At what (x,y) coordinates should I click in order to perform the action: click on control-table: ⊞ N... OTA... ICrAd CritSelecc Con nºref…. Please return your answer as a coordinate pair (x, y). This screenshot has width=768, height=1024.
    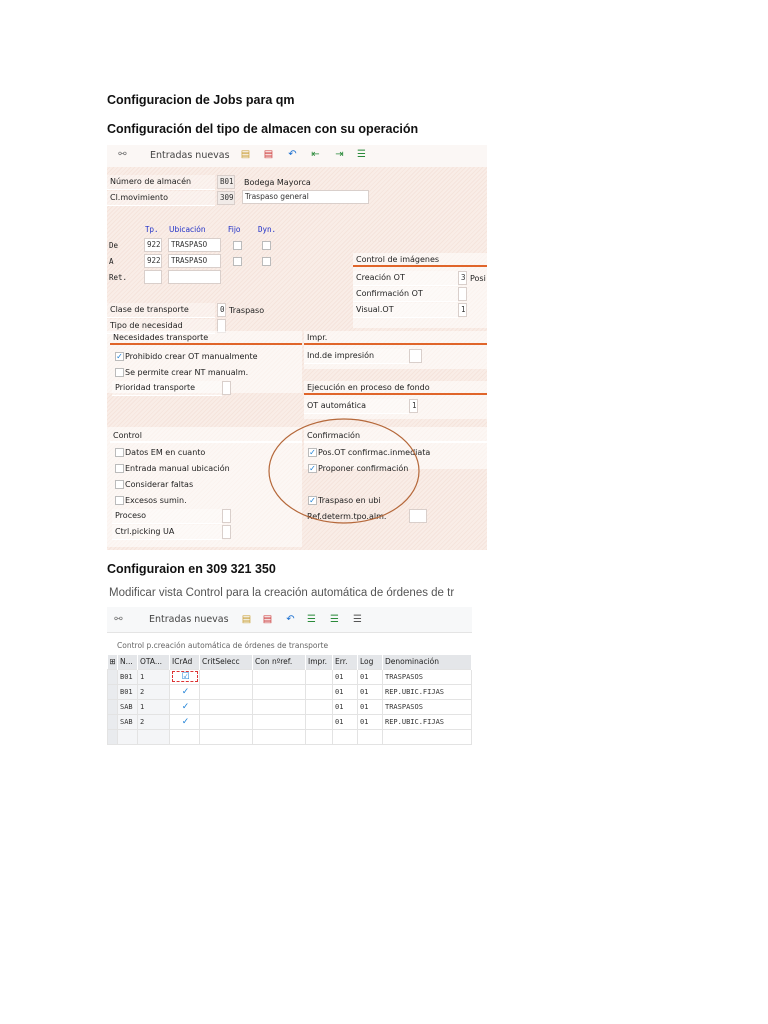
    Looking at the image, I should click on (289, 700).